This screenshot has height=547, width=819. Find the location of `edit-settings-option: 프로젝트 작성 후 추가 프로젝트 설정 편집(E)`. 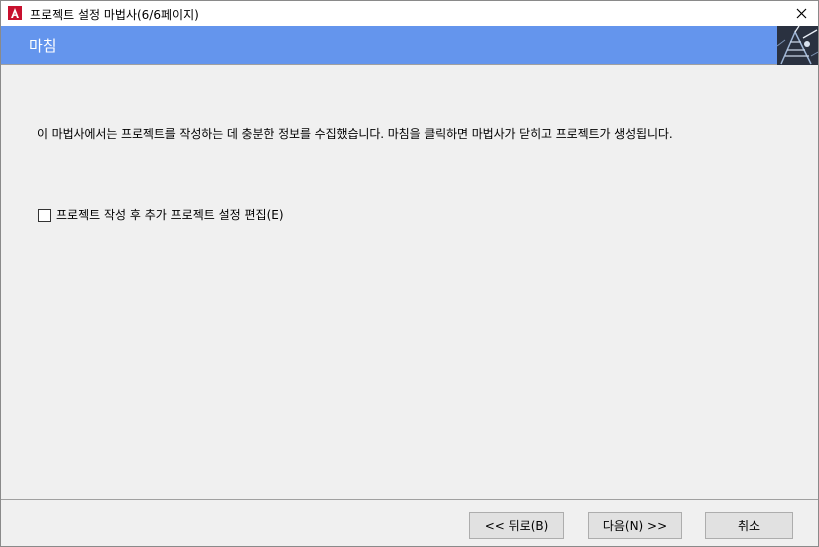

edit-settings-option: 프로젝트 작성 후 추가 프로젝트 설정 편집(E) is located at coordinates (161, 214).